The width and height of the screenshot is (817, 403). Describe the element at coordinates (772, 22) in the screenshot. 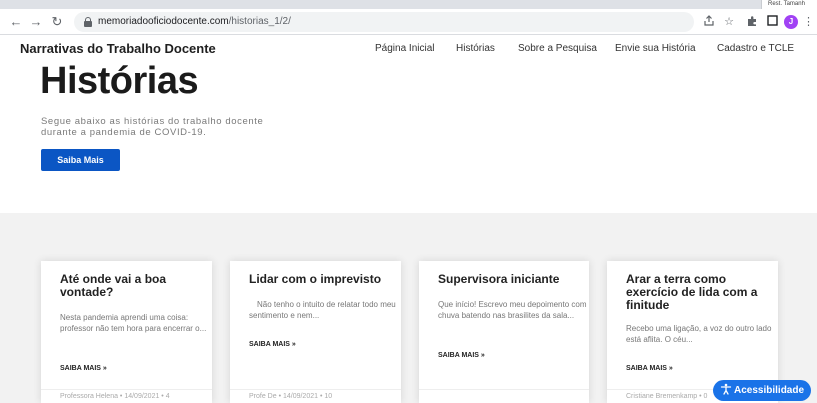

I see `sidebar-icon` at that location.